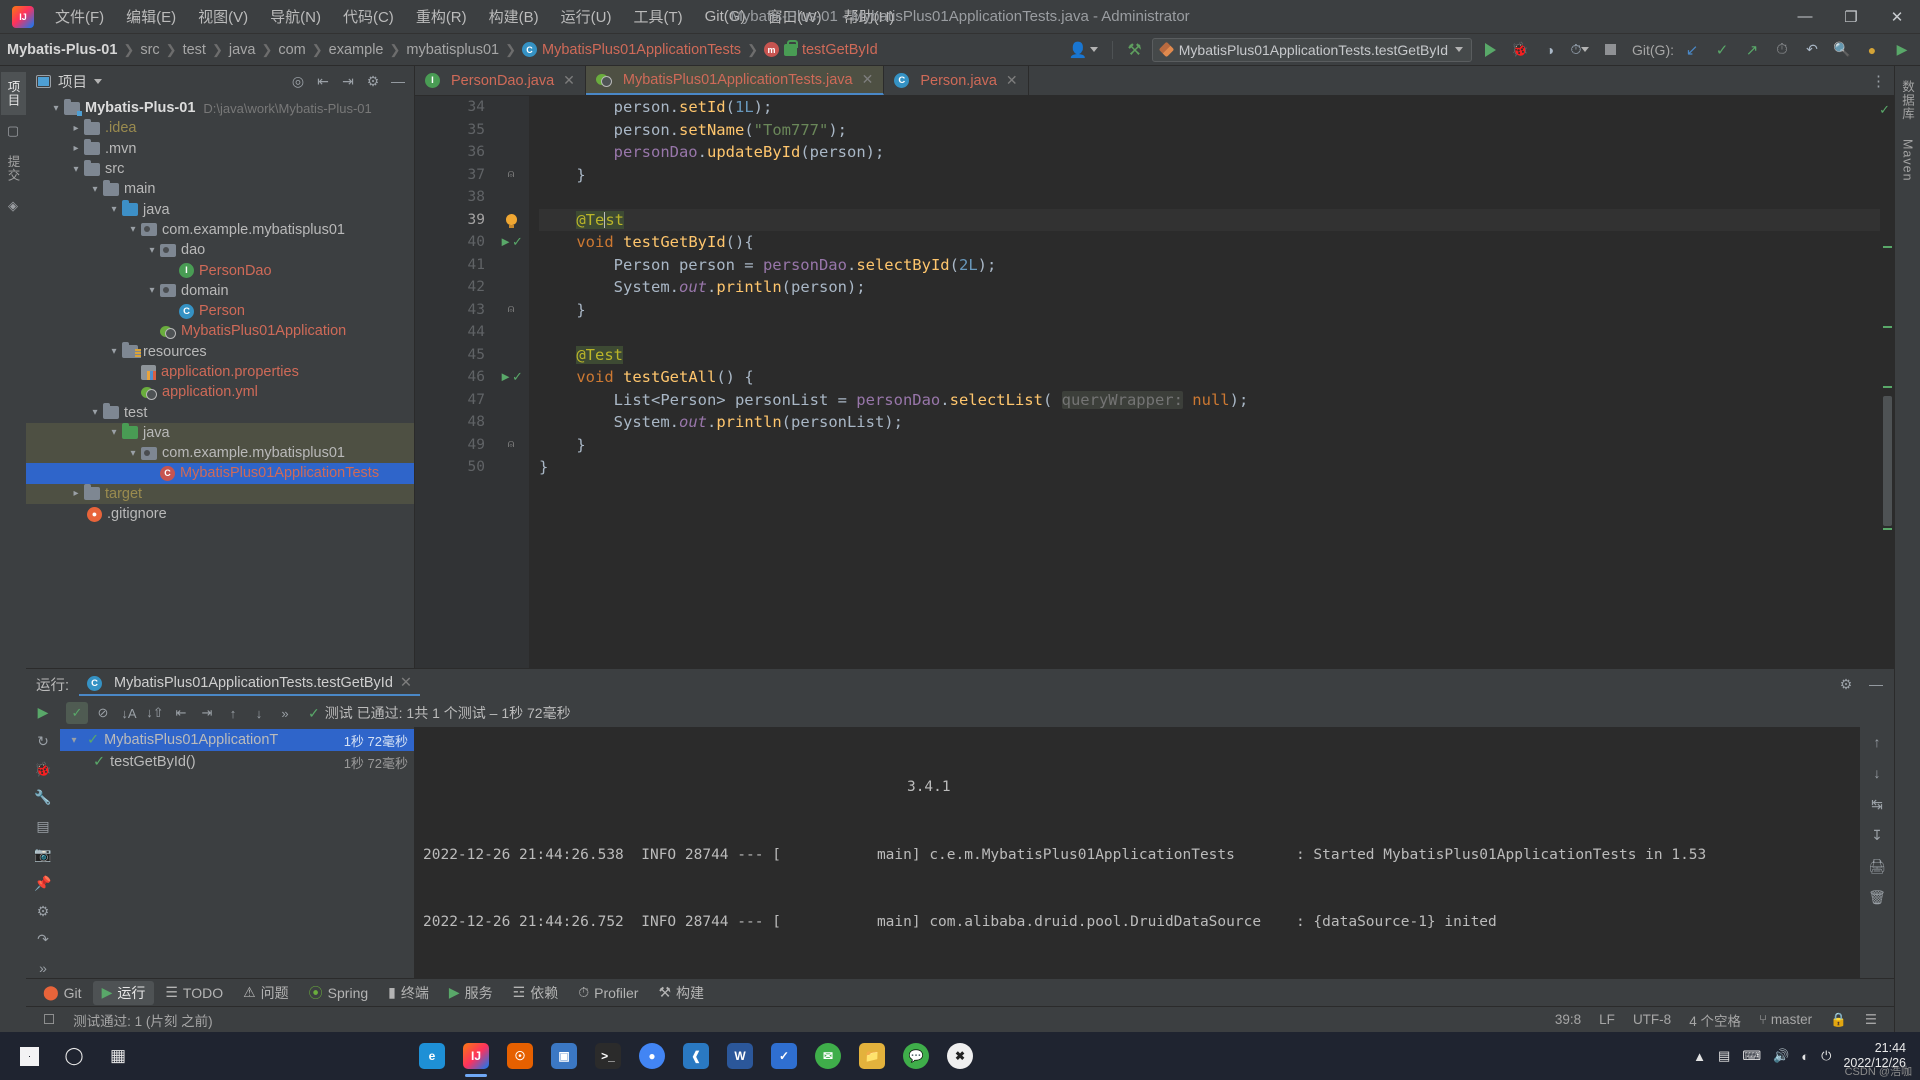  I want to click on menu-item-refactor: 重构(R), so click(441, 16).